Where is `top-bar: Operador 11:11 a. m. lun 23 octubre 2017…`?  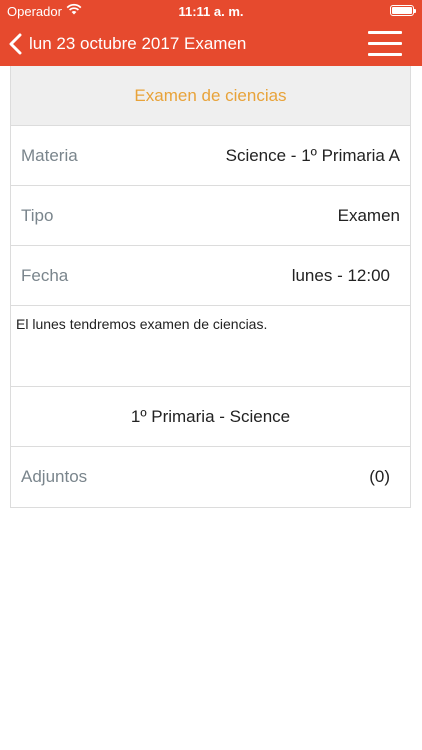
top-bar: Operador 11:11 a. m. lun 23 octubre 2017… is located at coordinates (211, 33).